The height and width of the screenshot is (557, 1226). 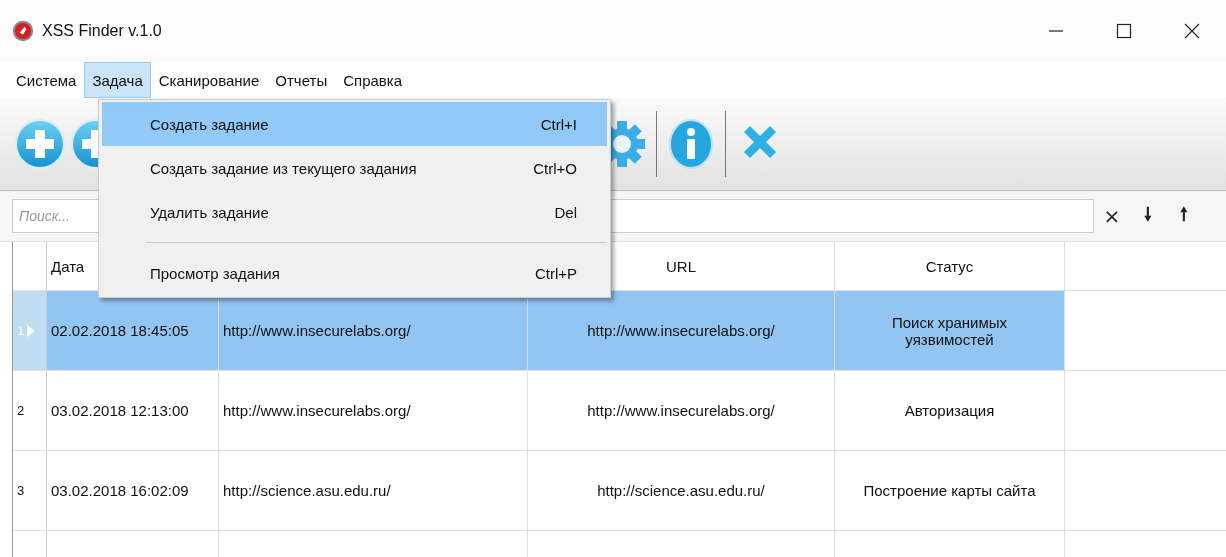 What do you see at coordinates (21, 410) in the screenshot?
I see `row-number: 2` at bounding box center [21, 410].